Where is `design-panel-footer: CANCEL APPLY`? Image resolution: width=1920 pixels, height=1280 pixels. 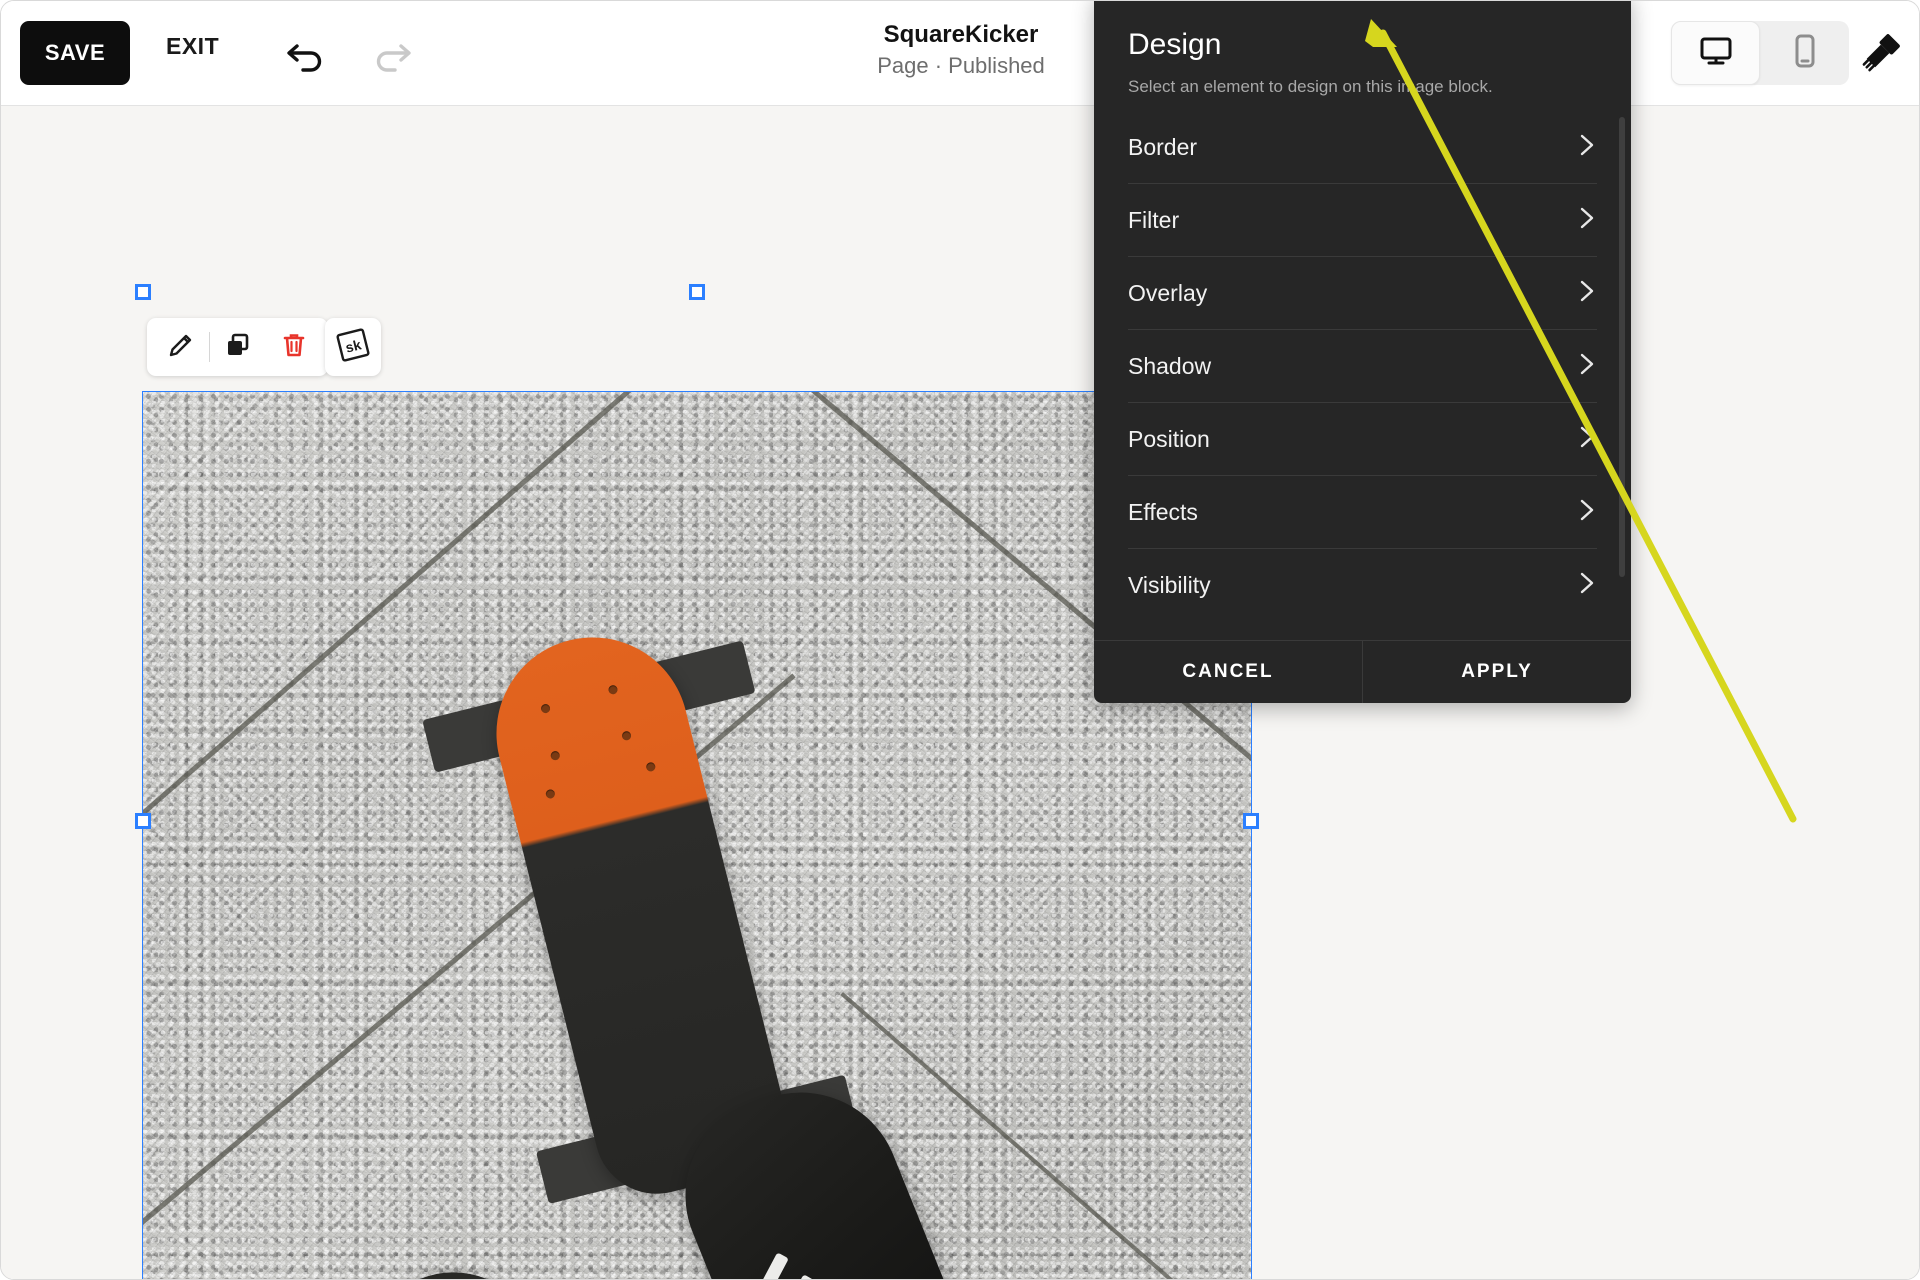 design-panel-footer: CANCEL APPLY is located at coordinates (1362, 671).